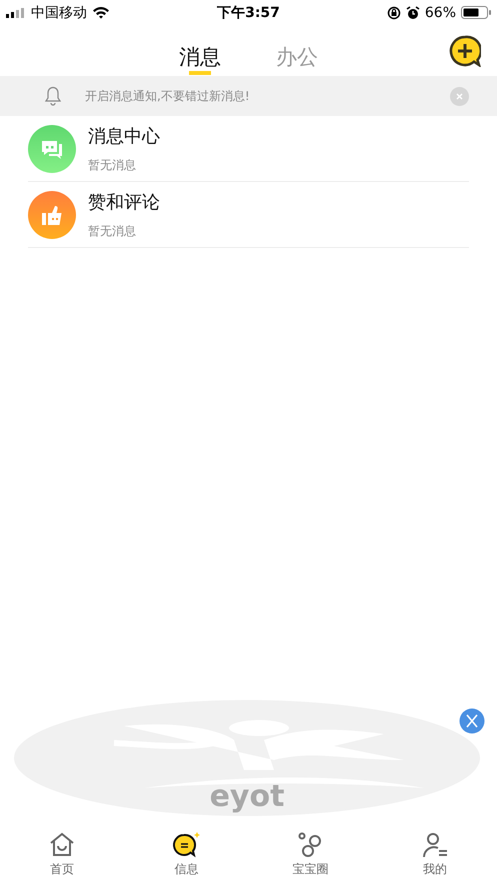  I want to click on carrier-name: 中国移动, so click(59, 13).